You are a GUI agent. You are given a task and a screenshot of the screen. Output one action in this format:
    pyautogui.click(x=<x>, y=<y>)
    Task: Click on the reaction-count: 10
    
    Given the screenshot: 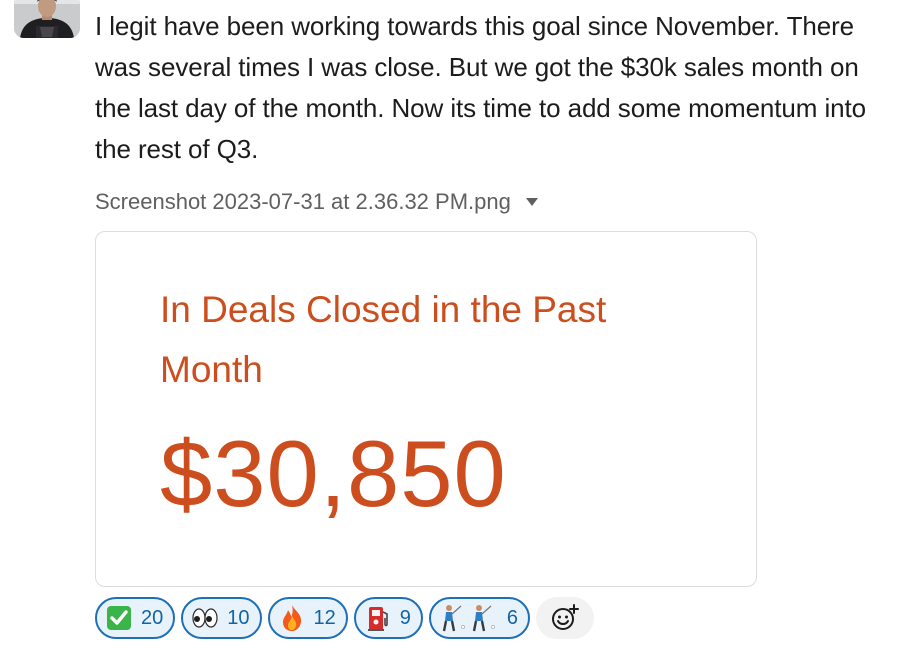 What is the action you would take?
    pyautogui.click(x=238, y=617)
    